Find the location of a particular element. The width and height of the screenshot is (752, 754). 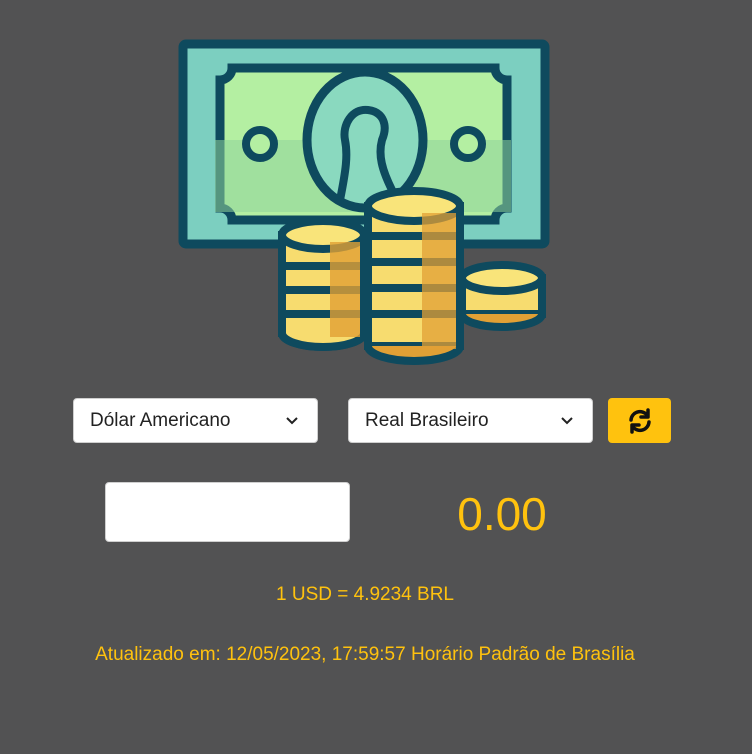

to-currency-select: Real Brasileiro is located at coordinates (470, 420).